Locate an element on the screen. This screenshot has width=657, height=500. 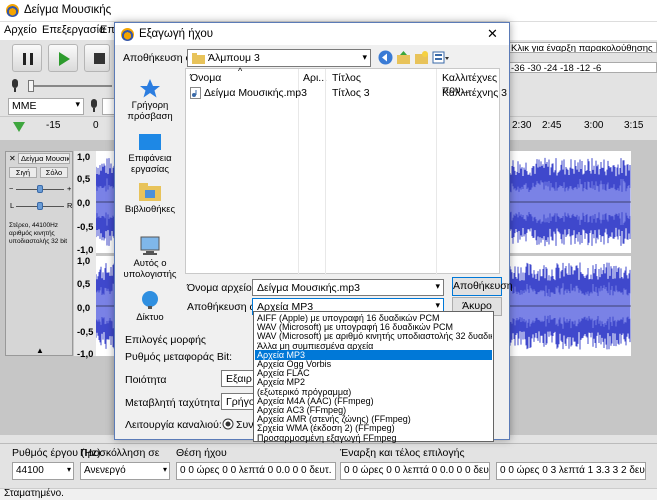
quality-select: Εξαιρ is located at coordinates (238, 378).